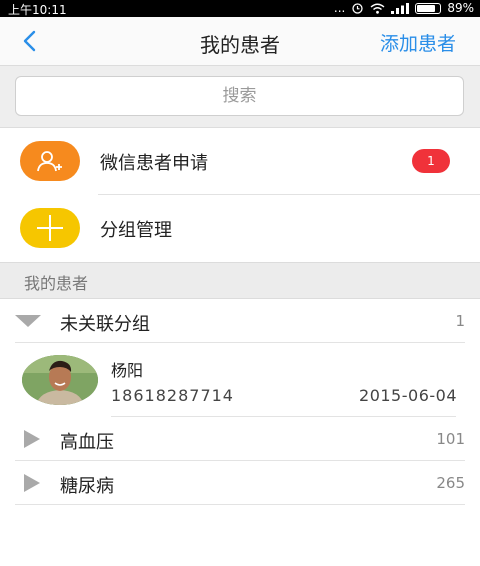 The width and height of the screenshot is (480, 566). Describe the element at coordinates (400, 8) in the screenshot. I see `signal-icon` at that location.